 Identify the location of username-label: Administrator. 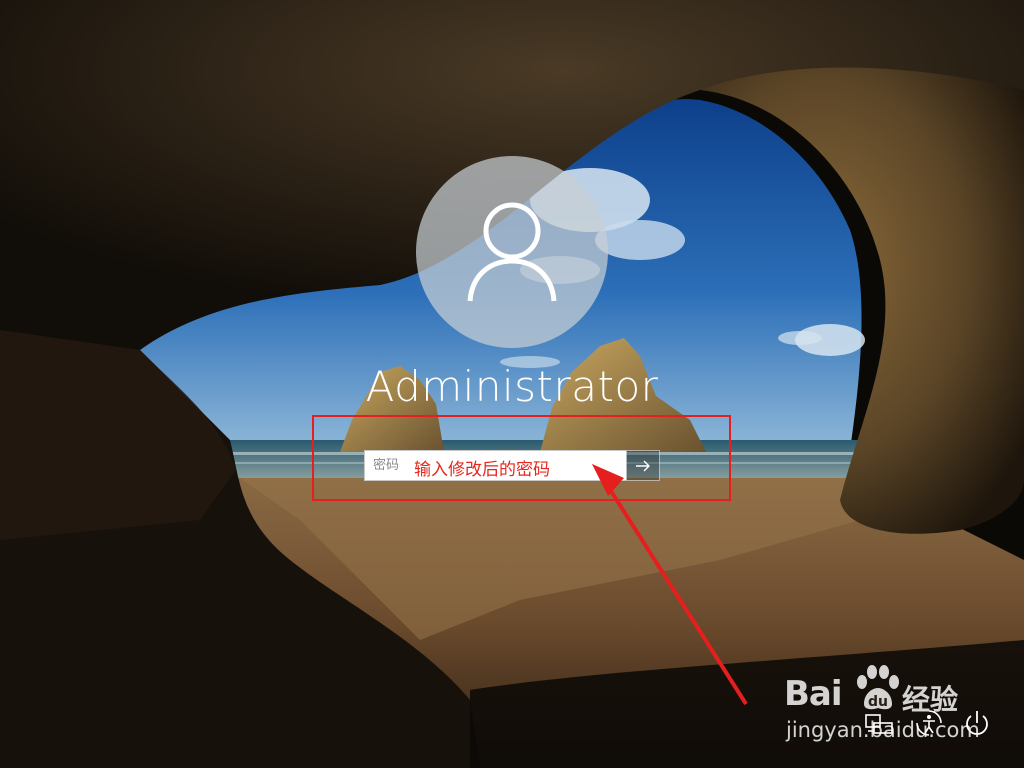
(512, 386).